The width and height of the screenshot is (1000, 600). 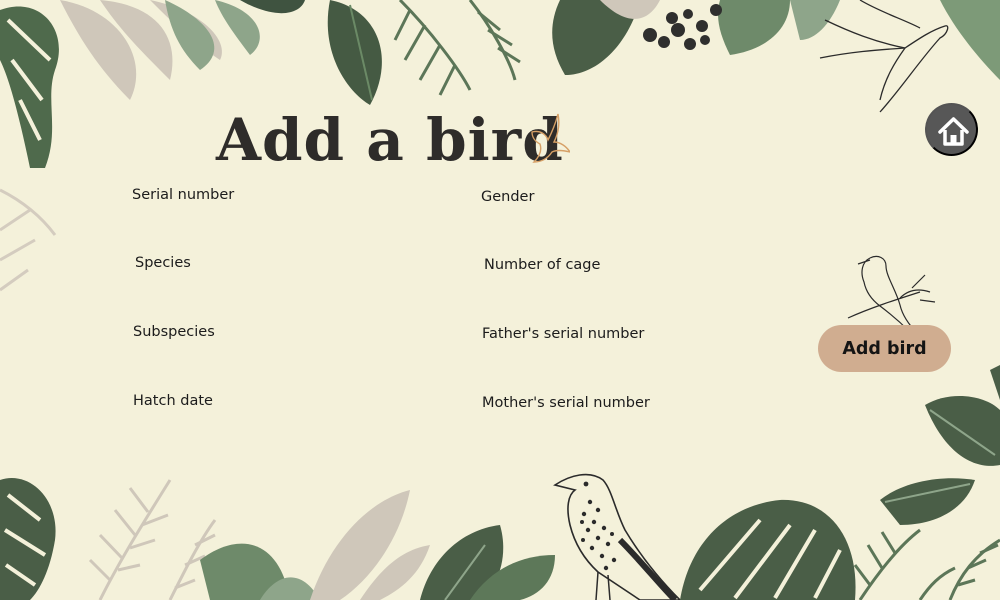 I want to click on fern-left-edge, so click(x=28, y=240).